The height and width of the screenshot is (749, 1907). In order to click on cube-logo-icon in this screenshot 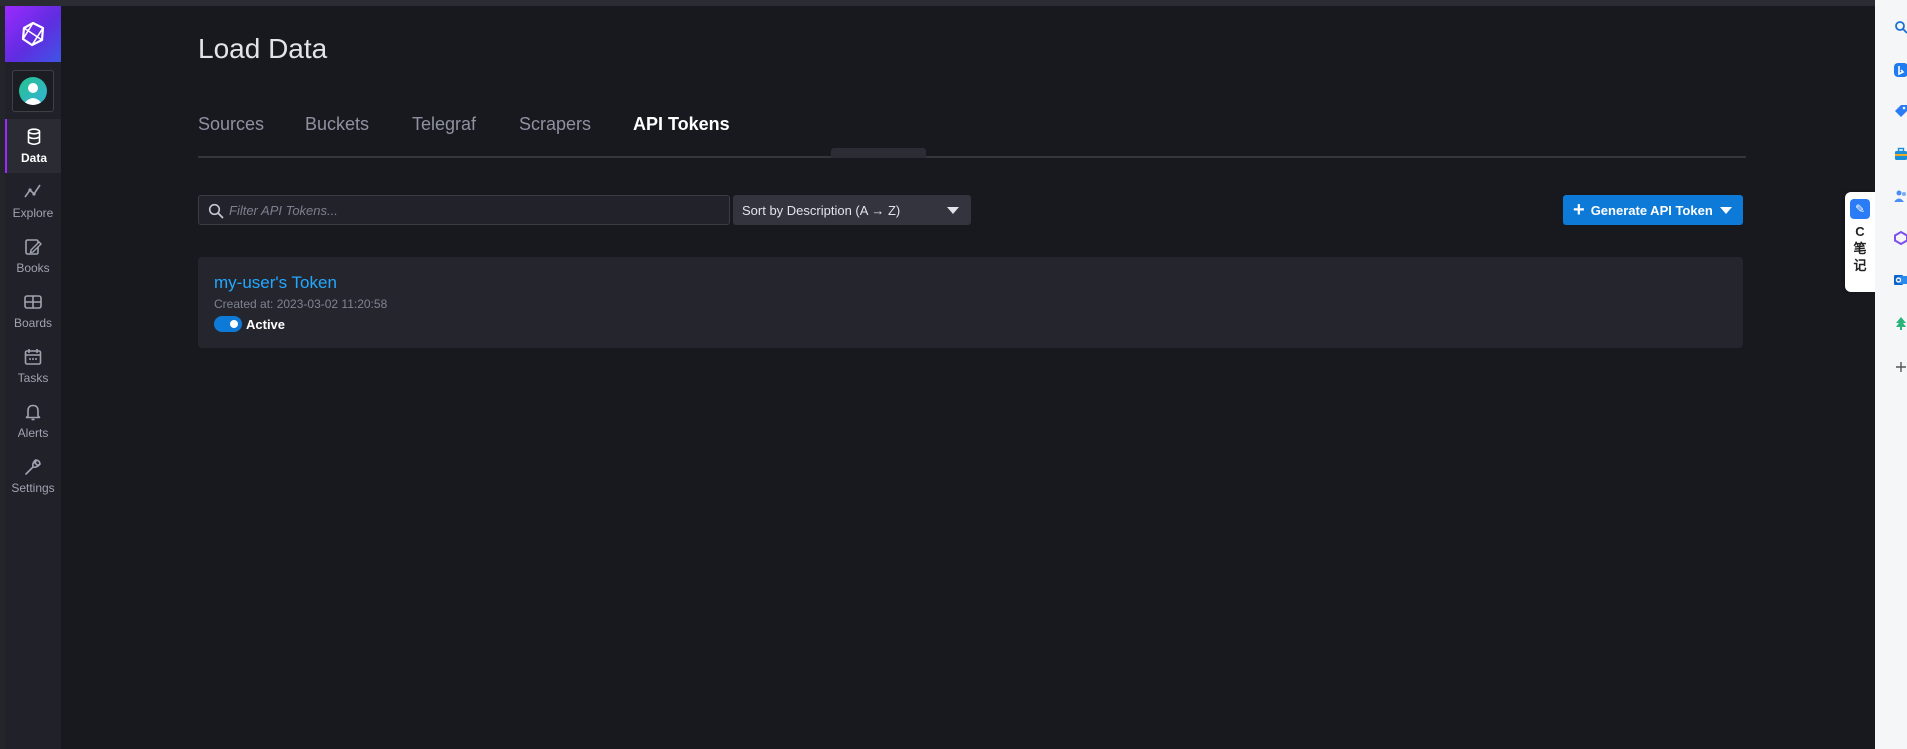, I will do `click(33, 34)`.